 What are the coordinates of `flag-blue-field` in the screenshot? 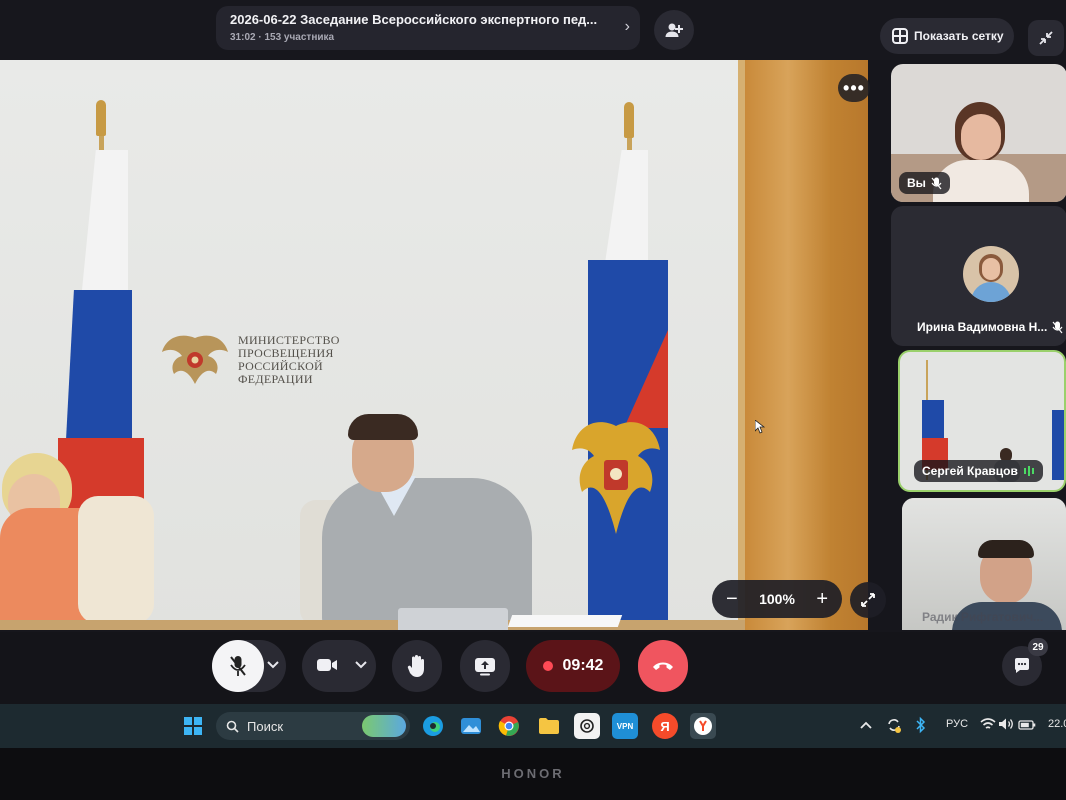 It's located at (1058, 445).